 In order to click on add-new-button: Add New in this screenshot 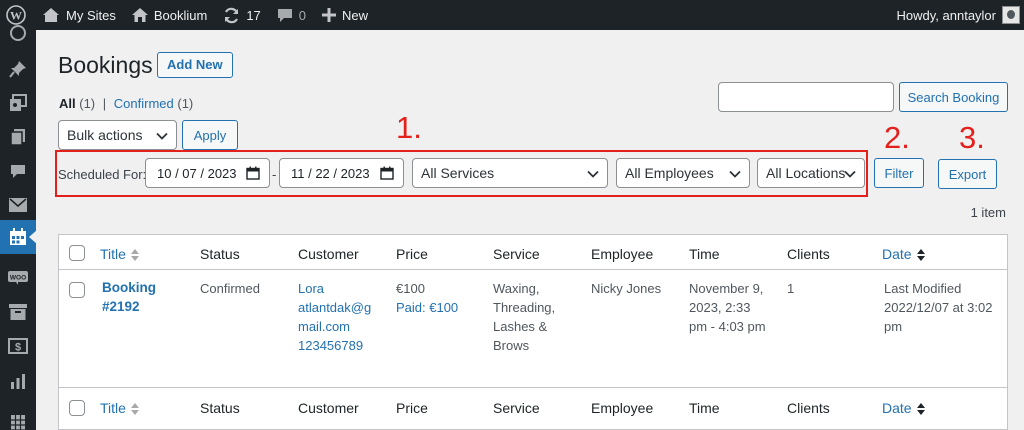, I will do `click(195, 65)`.